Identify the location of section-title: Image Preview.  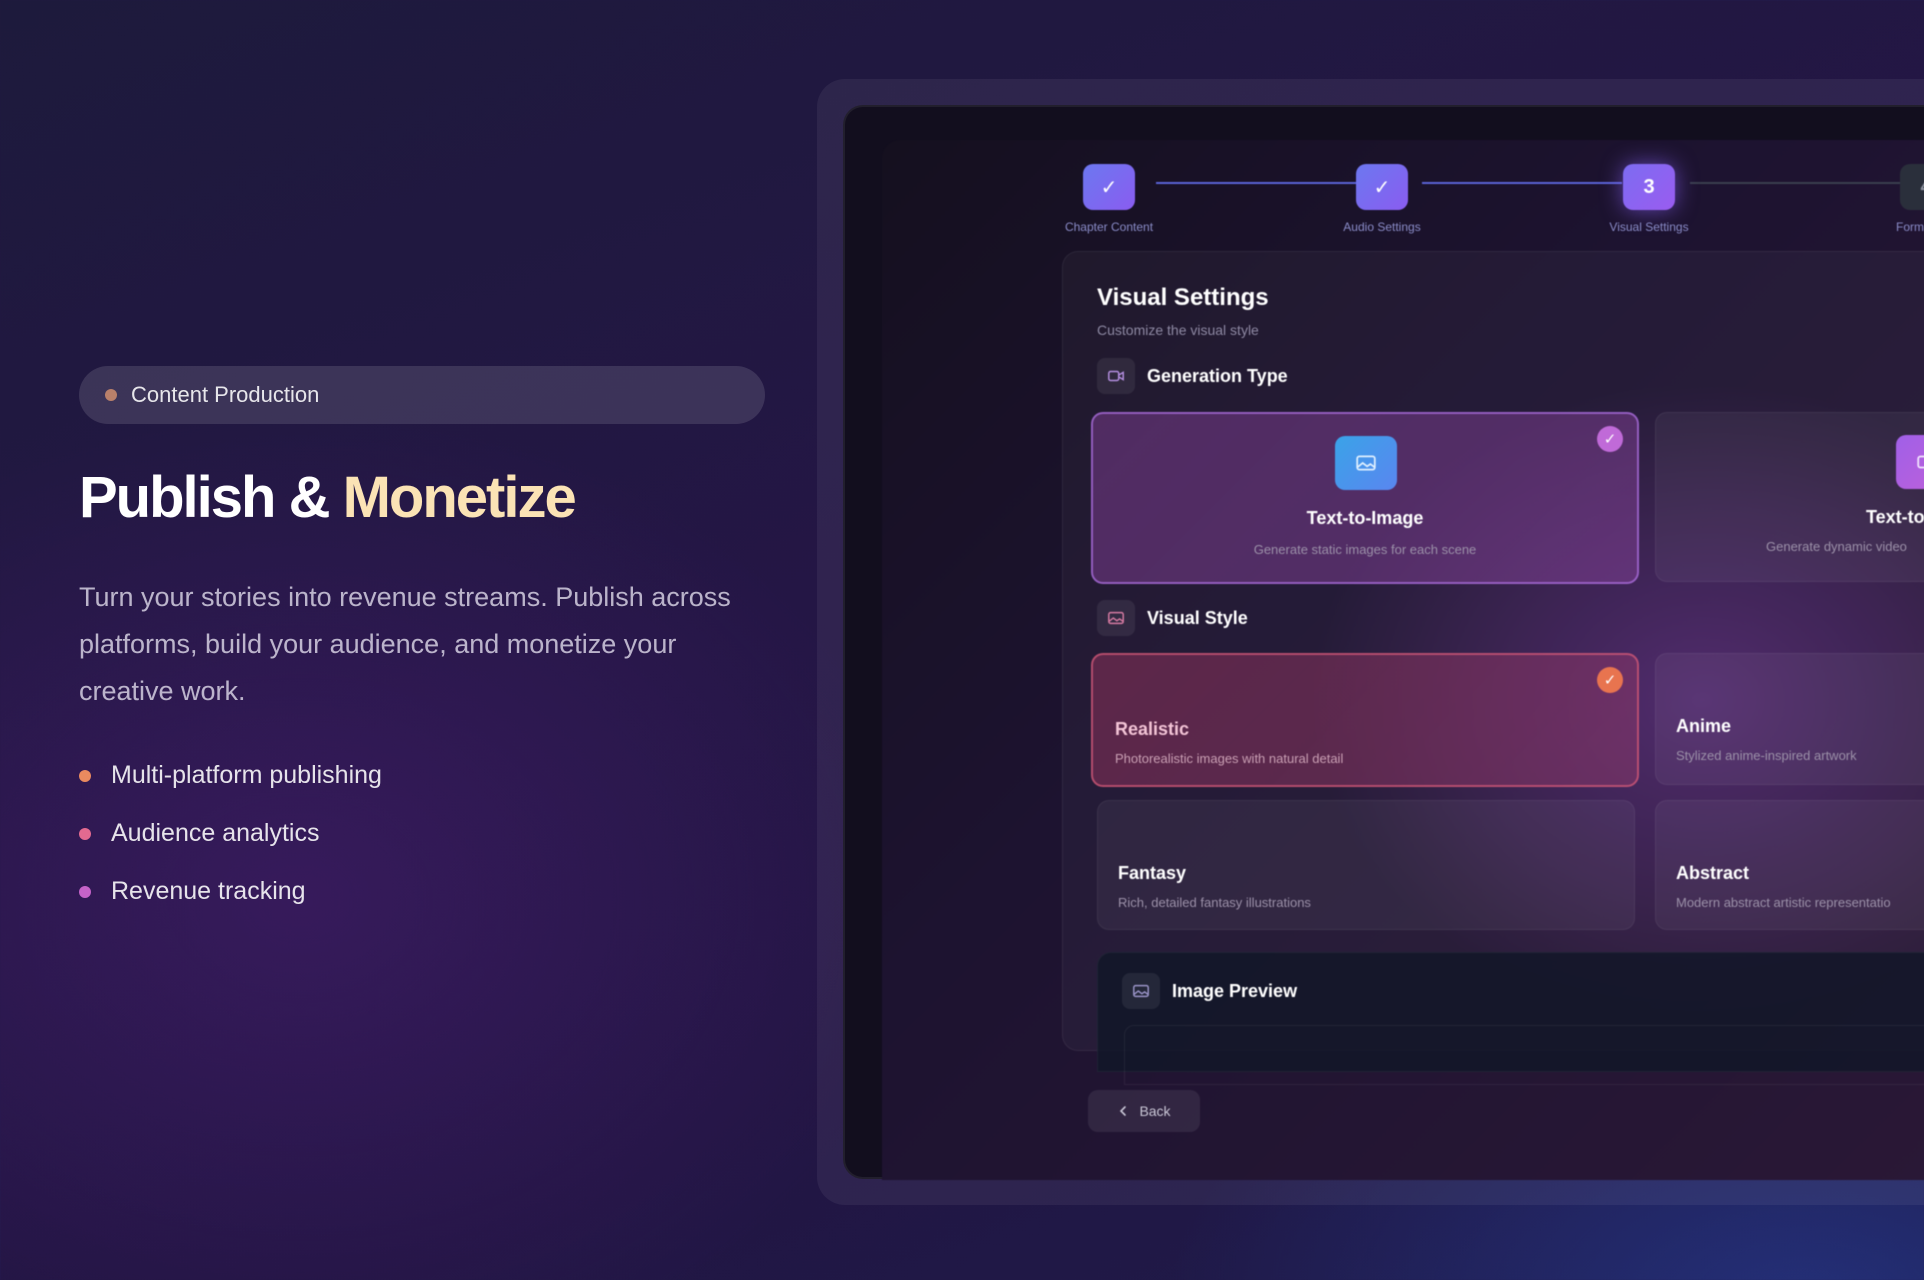
(1235, 991).